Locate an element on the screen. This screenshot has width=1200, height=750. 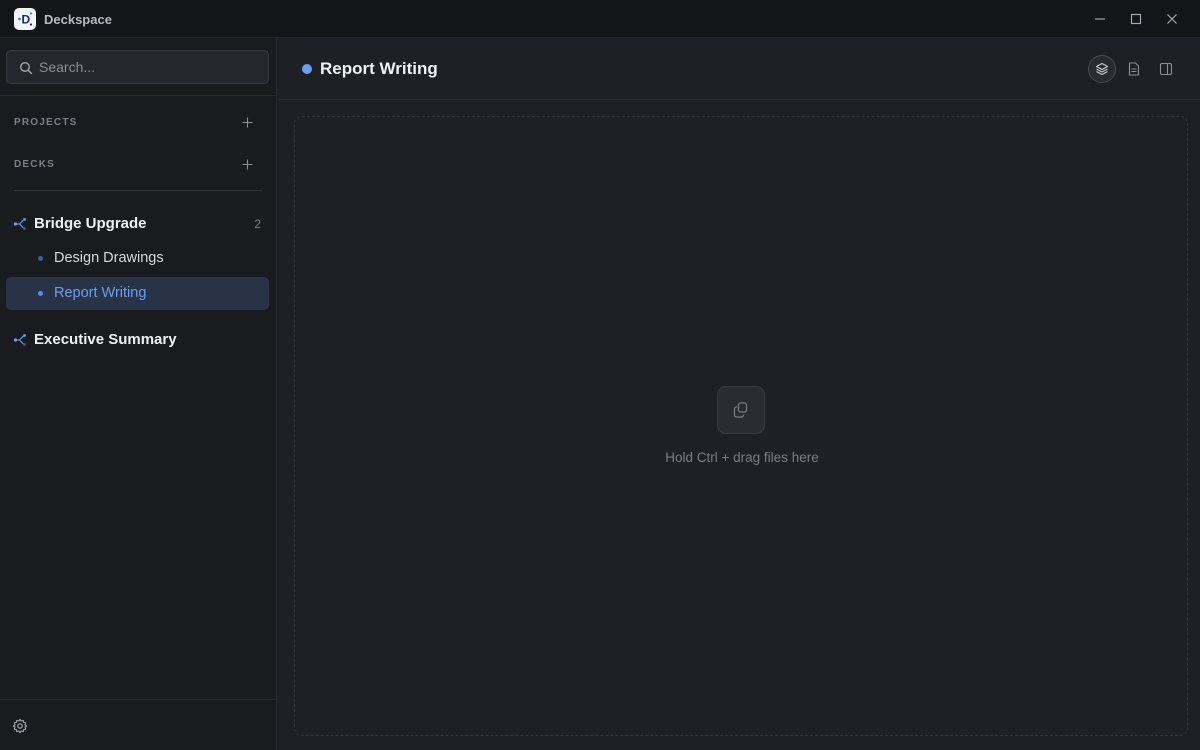
search-box is located at coordinates (137, 67).